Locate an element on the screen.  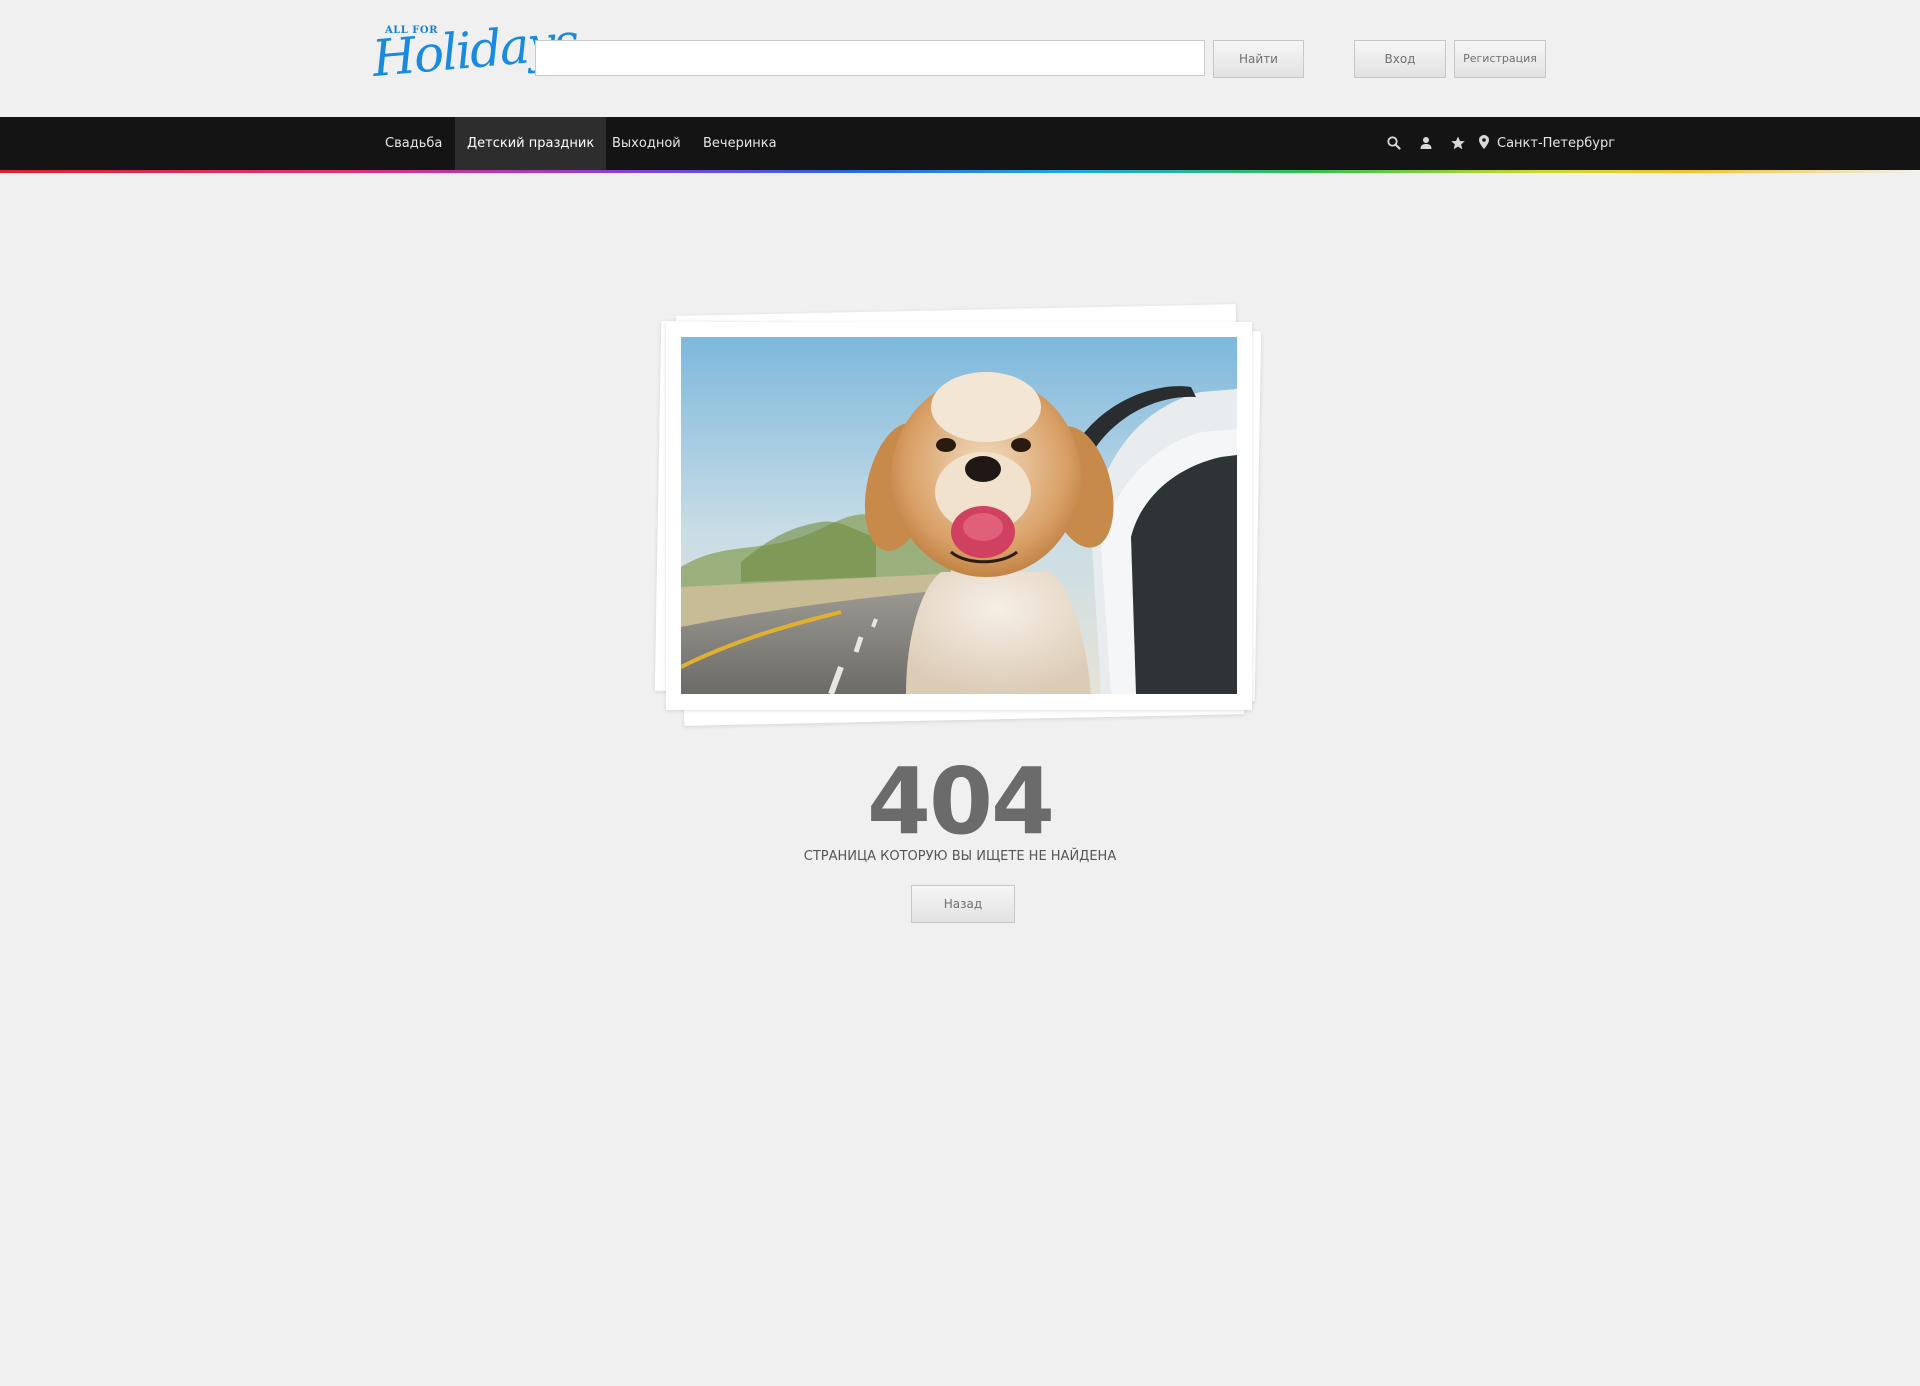
back-button: Назад is located at coordinates (963, 904).